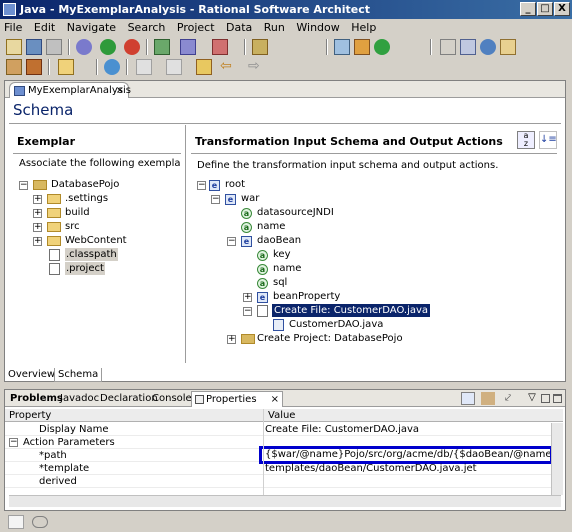 This screenshot has height=532, width=572. I want to click on prev-annotation-icon, so click(174, 67).